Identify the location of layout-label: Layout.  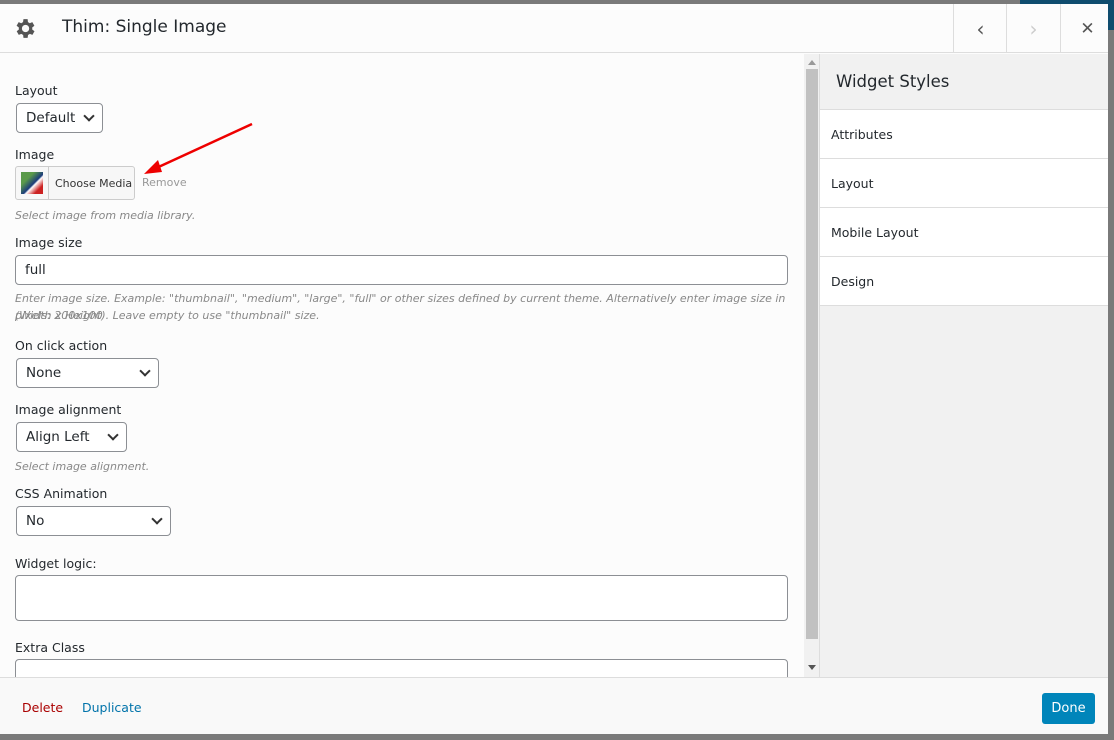
(36, 90).